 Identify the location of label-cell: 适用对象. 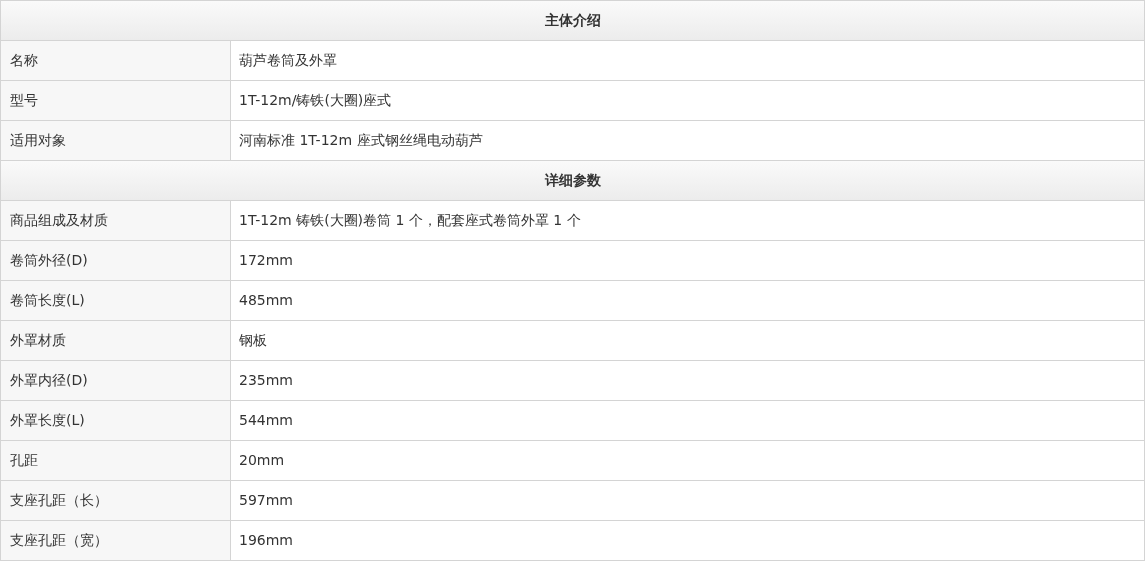
(116, 140).